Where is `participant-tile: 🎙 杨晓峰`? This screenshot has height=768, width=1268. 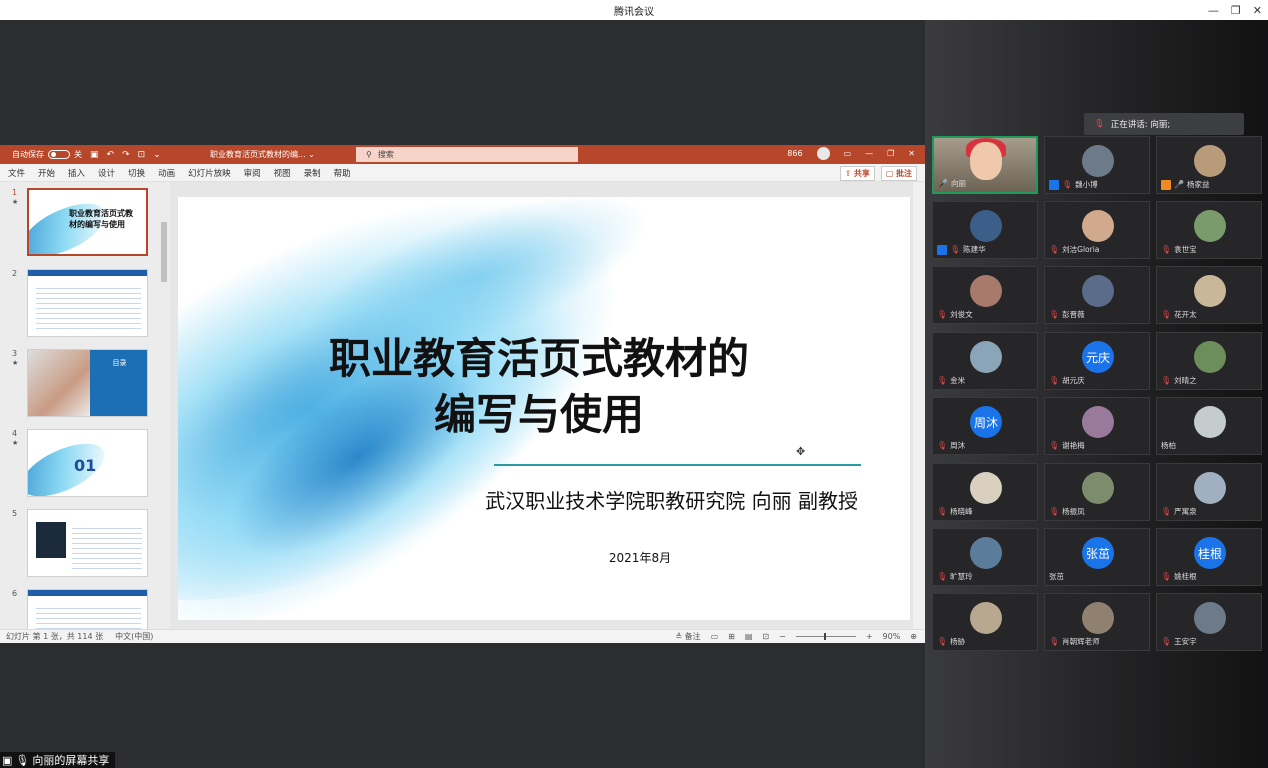 participant-tile: 🎙 杨晓峰 is located at coordinates (985, 492).